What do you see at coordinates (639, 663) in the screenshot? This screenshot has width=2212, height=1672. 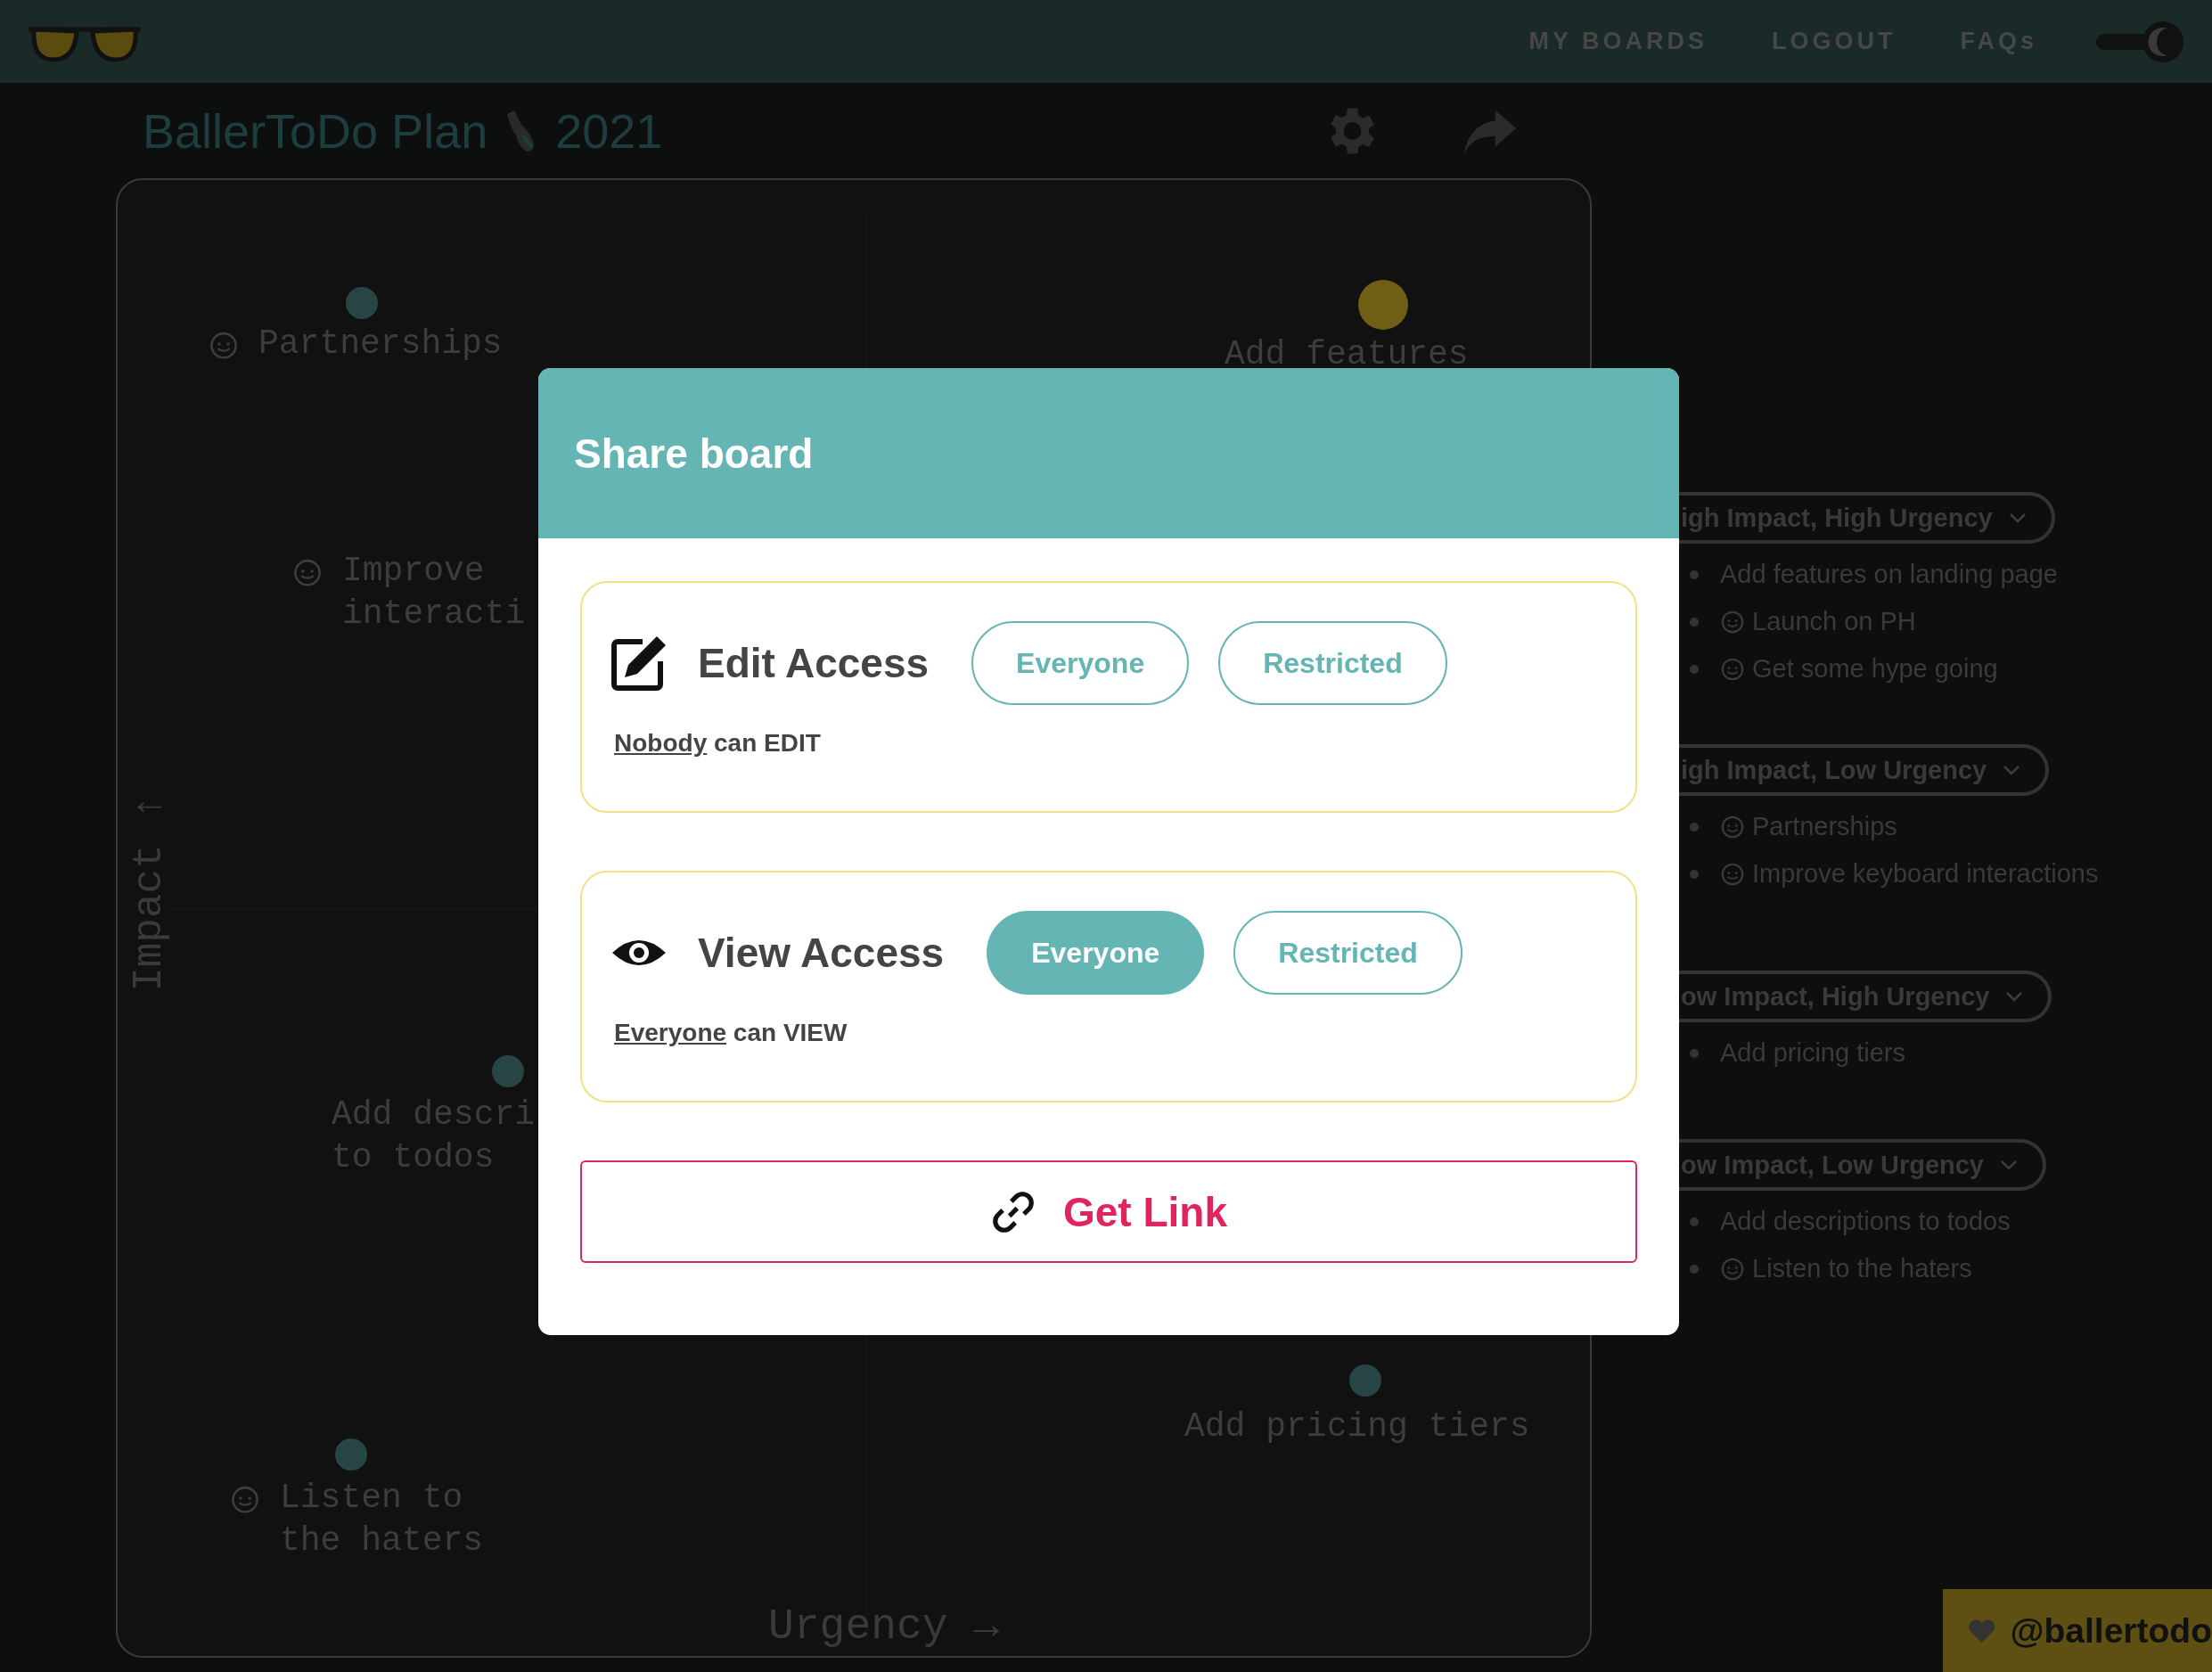 I see `edit-icon` at bounding box center [639, 663].